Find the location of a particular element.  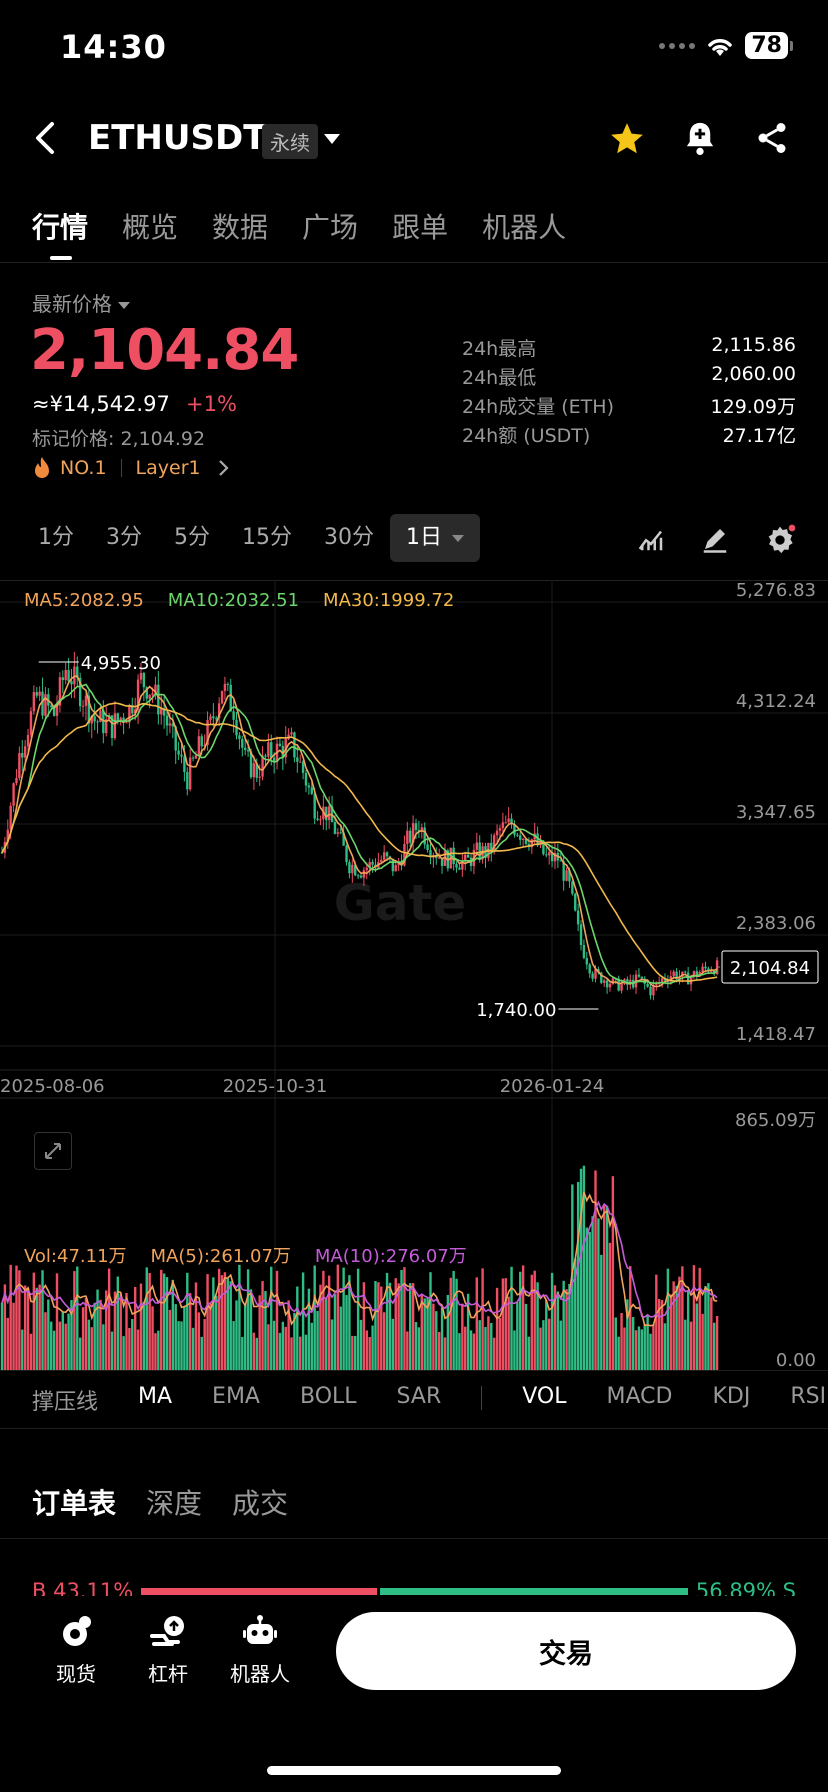

x-tick-label: 2025-08-06 is located at coordinates (52, 1086).